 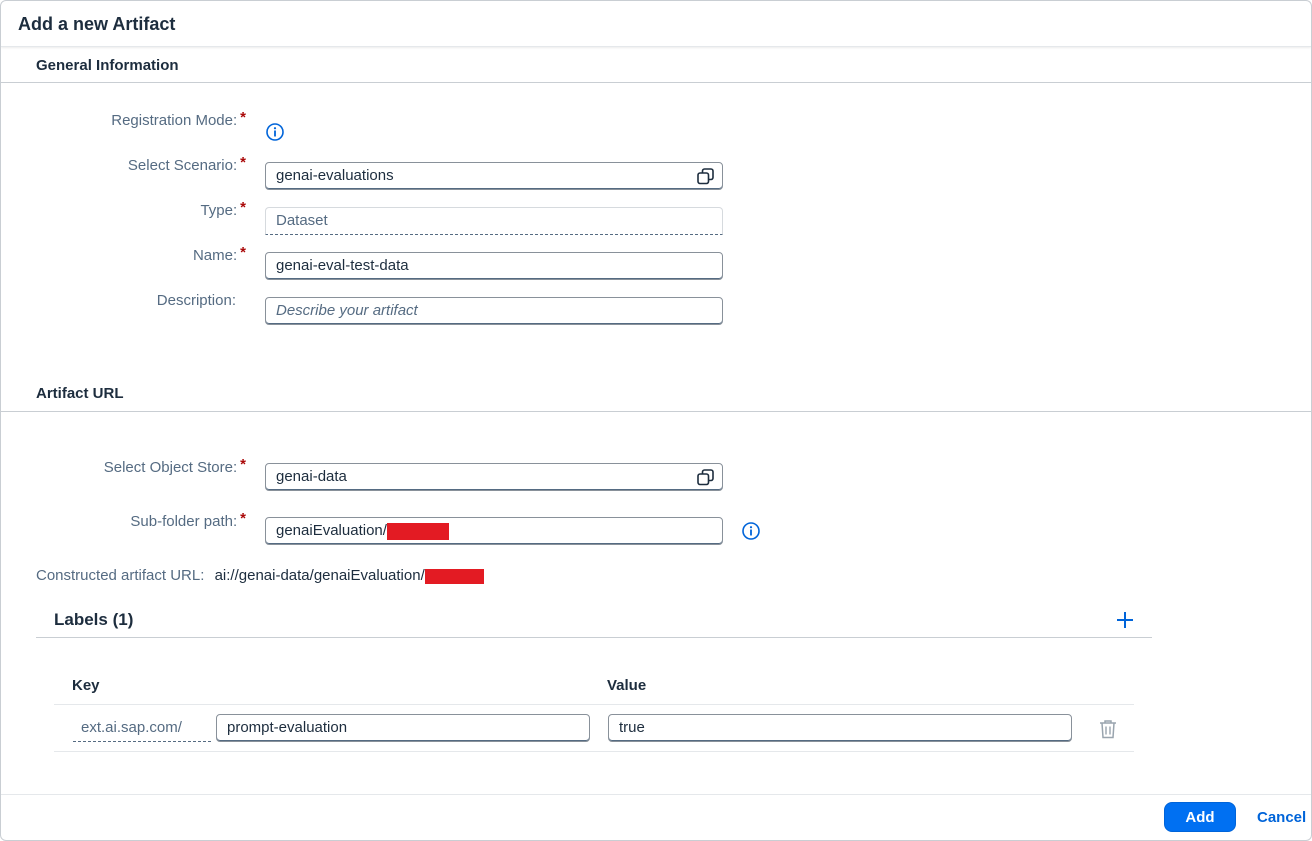 What do you see at coordinates (1125, 620) in the screenshot?
I see `plus-icon` at bounding box center [1125, 620].